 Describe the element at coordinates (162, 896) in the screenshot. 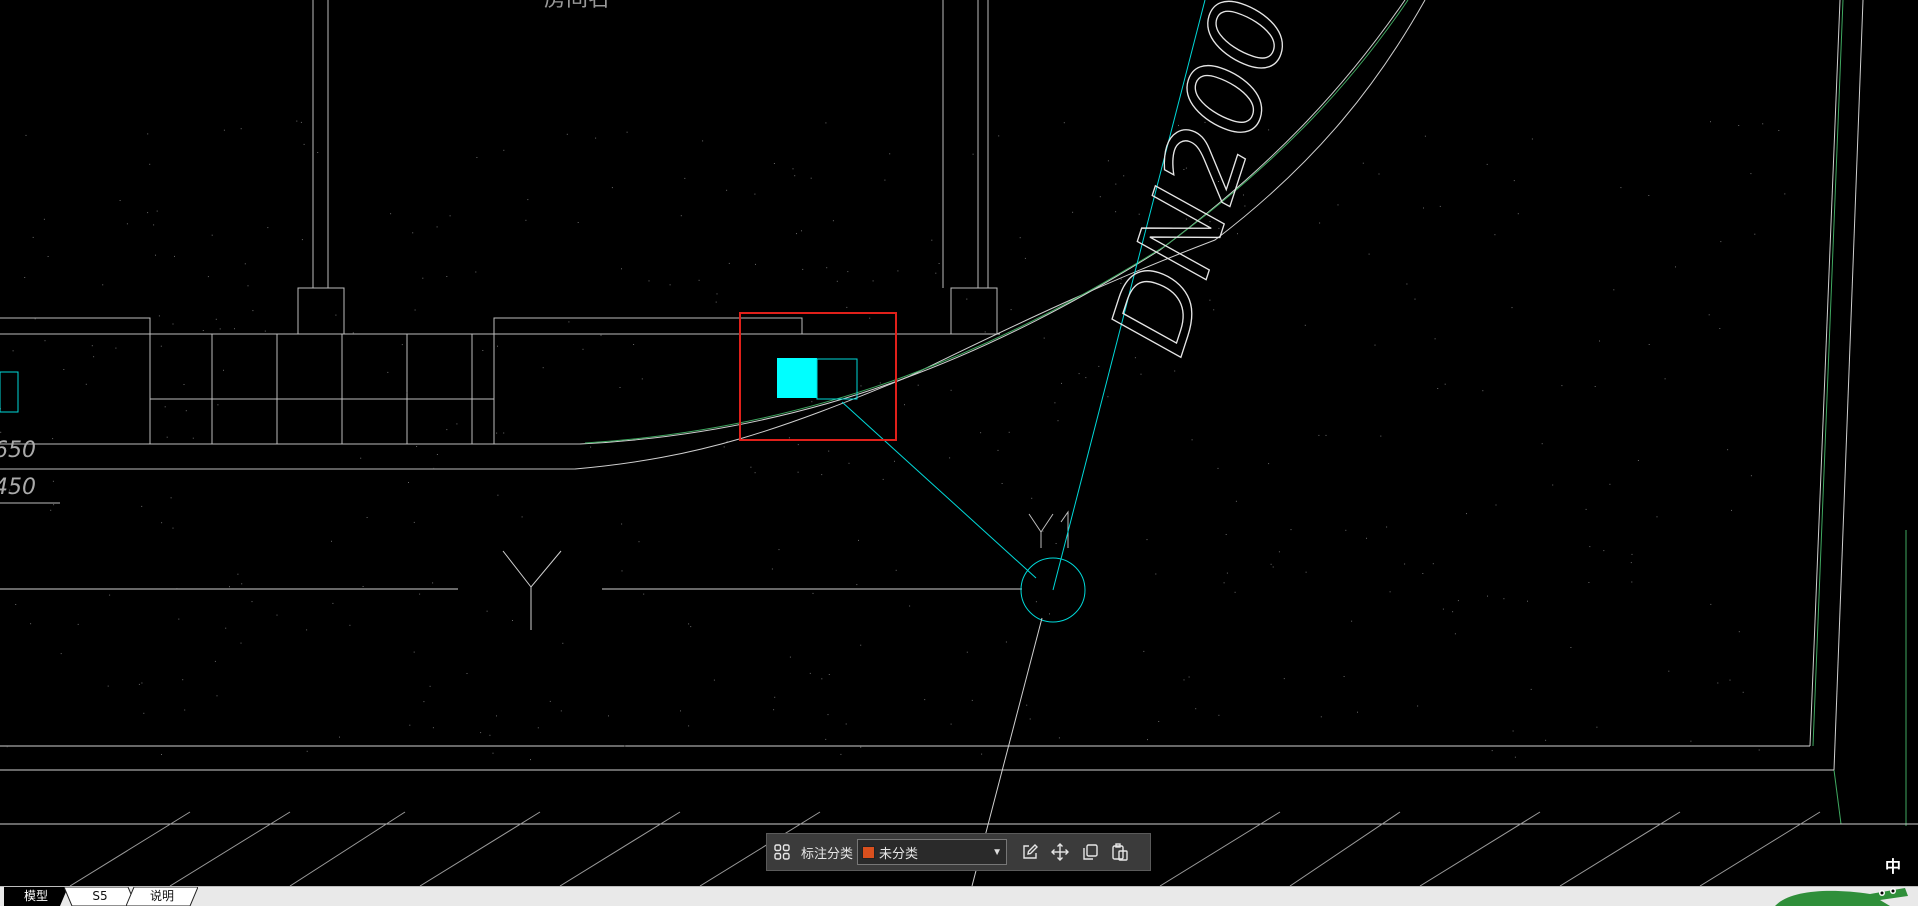

I see `tab-notes: 说明` at that location.